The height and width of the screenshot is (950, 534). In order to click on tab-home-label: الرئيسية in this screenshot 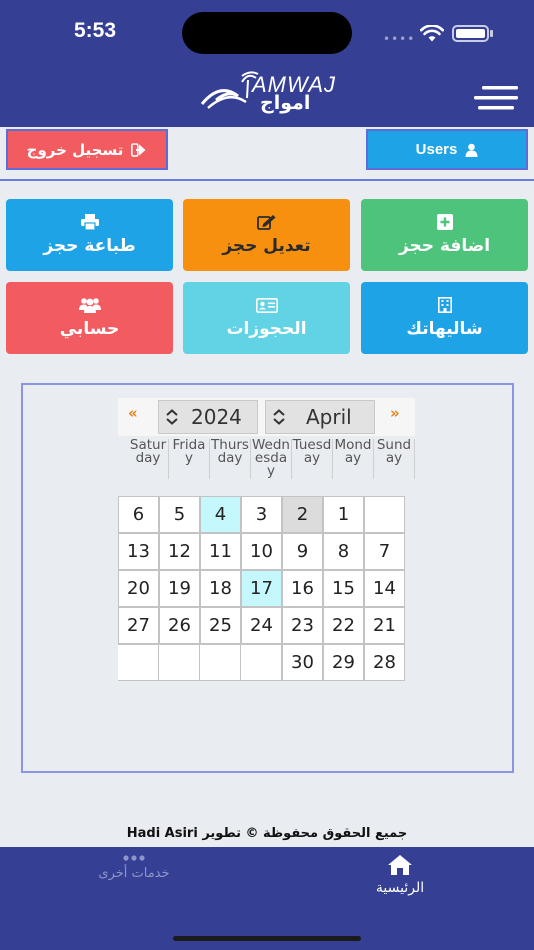, I will do `click(400, 888)`.